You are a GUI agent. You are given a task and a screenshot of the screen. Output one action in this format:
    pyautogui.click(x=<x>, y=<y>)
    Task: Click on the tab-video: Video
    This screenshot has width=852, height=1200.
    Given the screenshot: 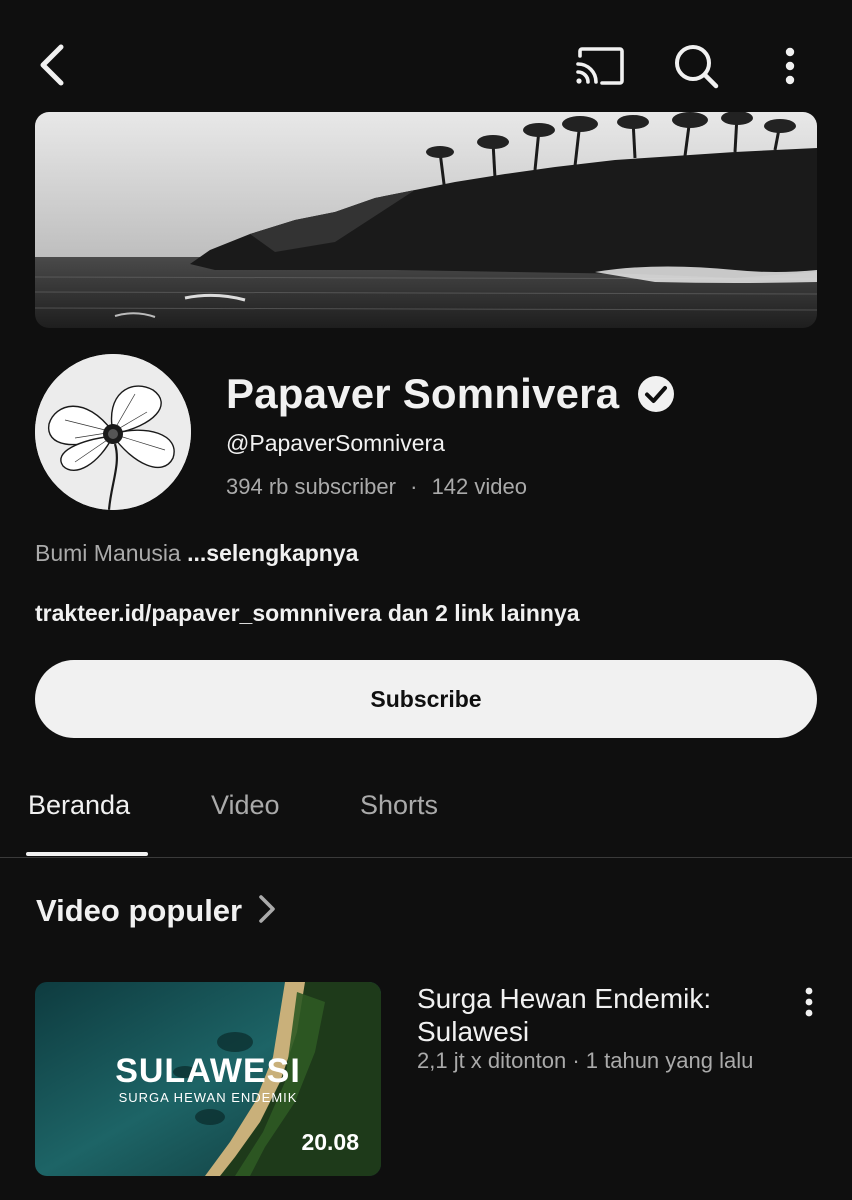 What is the action you would take?
    pyautogui.click(x=245, y=805)
    